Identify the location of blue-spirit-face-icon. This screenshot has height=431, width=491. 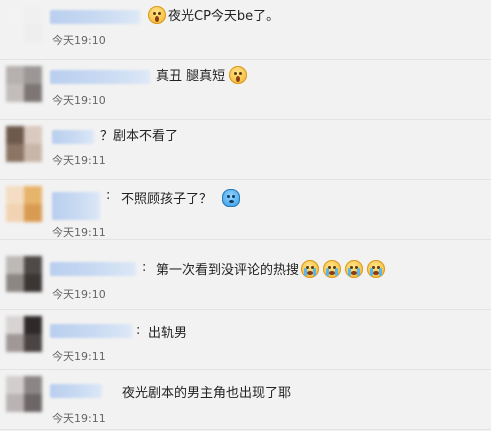
(231, 197).